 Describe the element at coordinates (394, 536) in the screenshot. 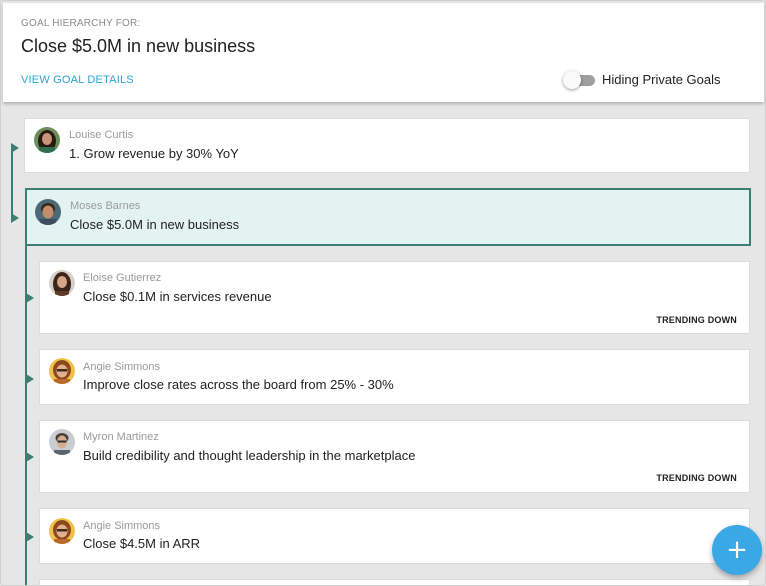

I see `goal-card: Angie Simmons Close $4.5M in ARR` at that location.